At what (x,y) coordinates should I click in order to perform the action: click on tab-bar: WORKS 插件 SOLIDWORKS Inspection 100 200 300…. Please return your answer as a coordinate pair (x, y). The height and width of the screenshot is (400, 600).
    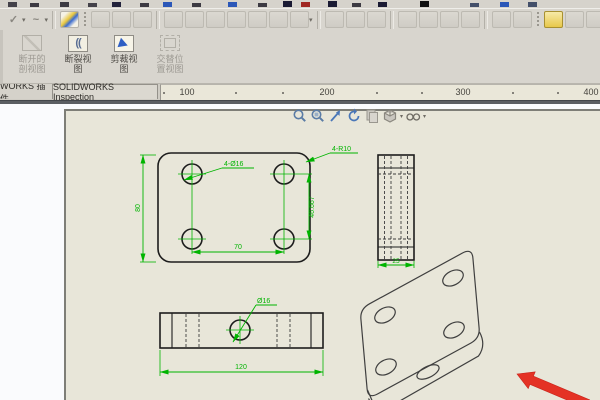
    Looking at the image, I should click on (300, 92).